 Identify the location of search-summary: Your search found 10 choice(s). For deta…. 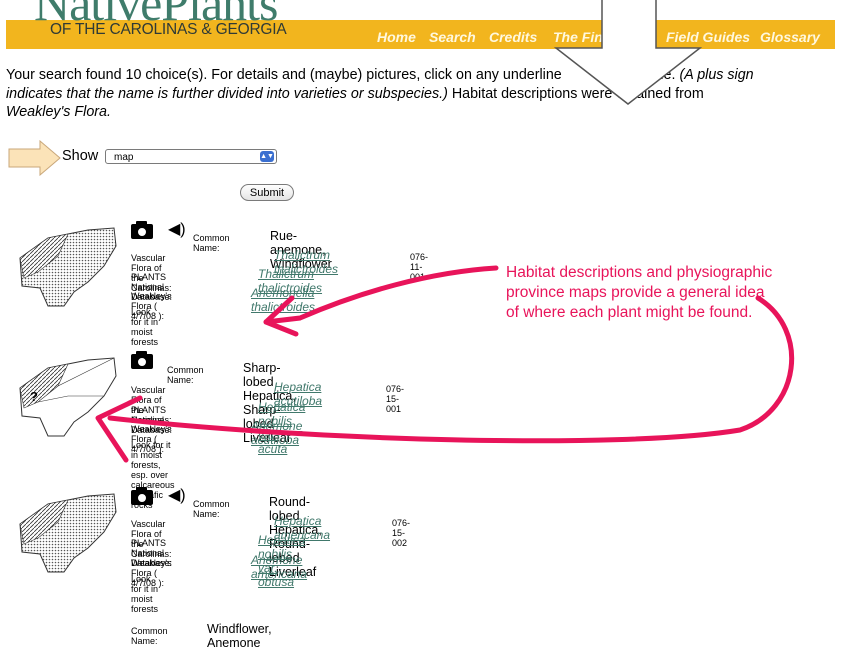
(406, 94).